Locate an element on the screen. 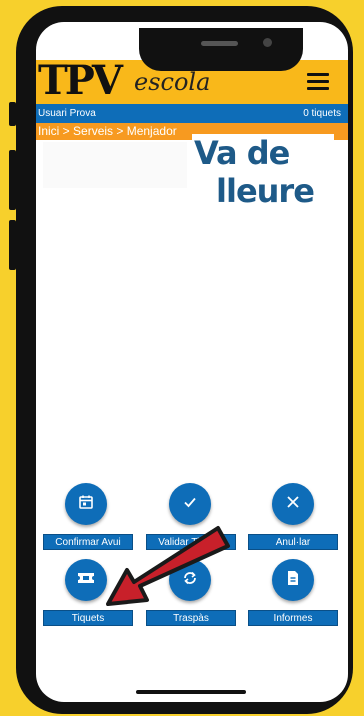 The height and width of the screenshot is (716, 364). reports-button is located at coordinates (293, 580).